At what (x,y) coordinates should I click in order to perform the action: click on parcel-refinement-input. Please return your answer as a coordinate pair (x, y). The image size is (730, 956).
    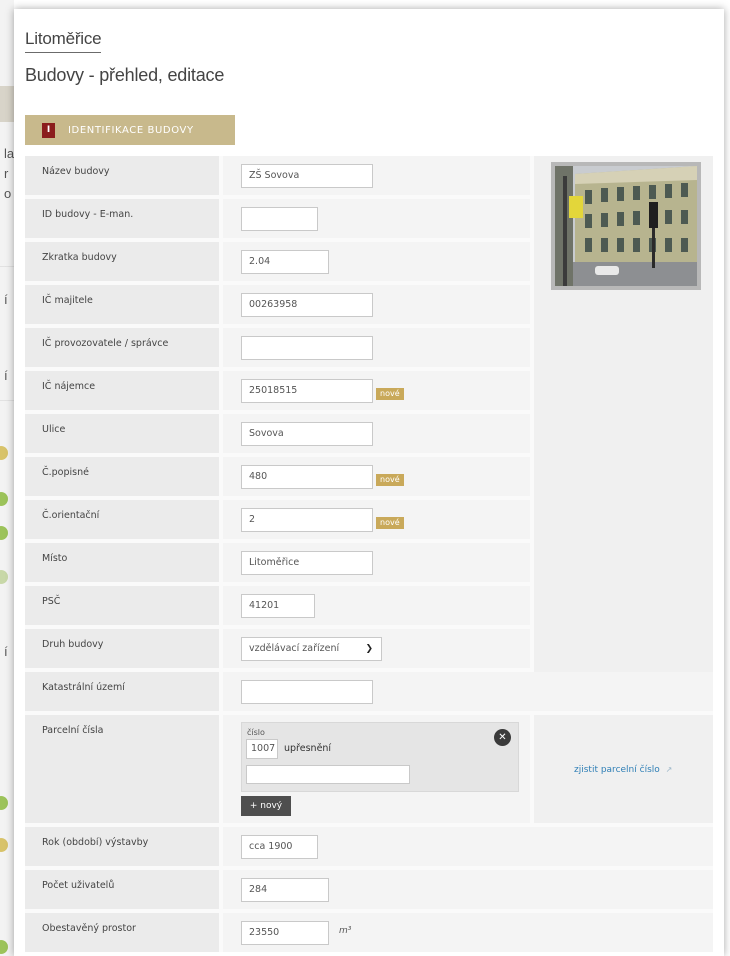
    Looking at the image, I should click on (328, 774).